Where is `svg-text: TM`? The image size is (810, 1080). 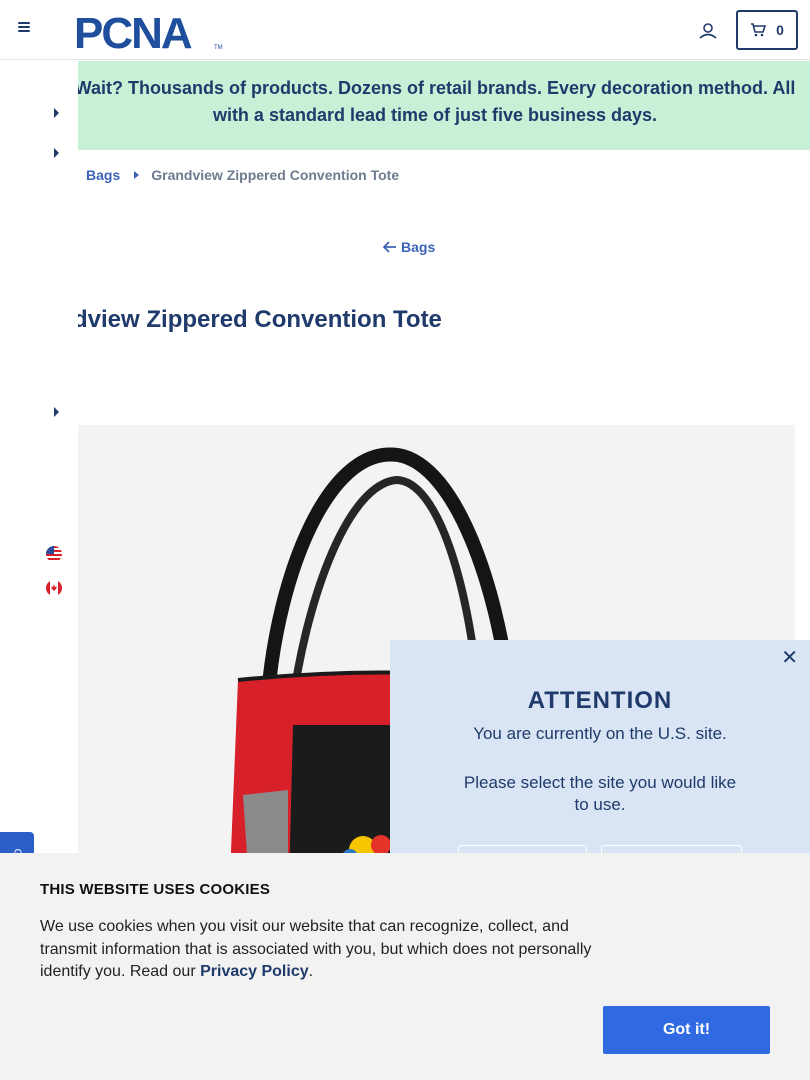
svg-text: TM is located at coordinates (218, 48).